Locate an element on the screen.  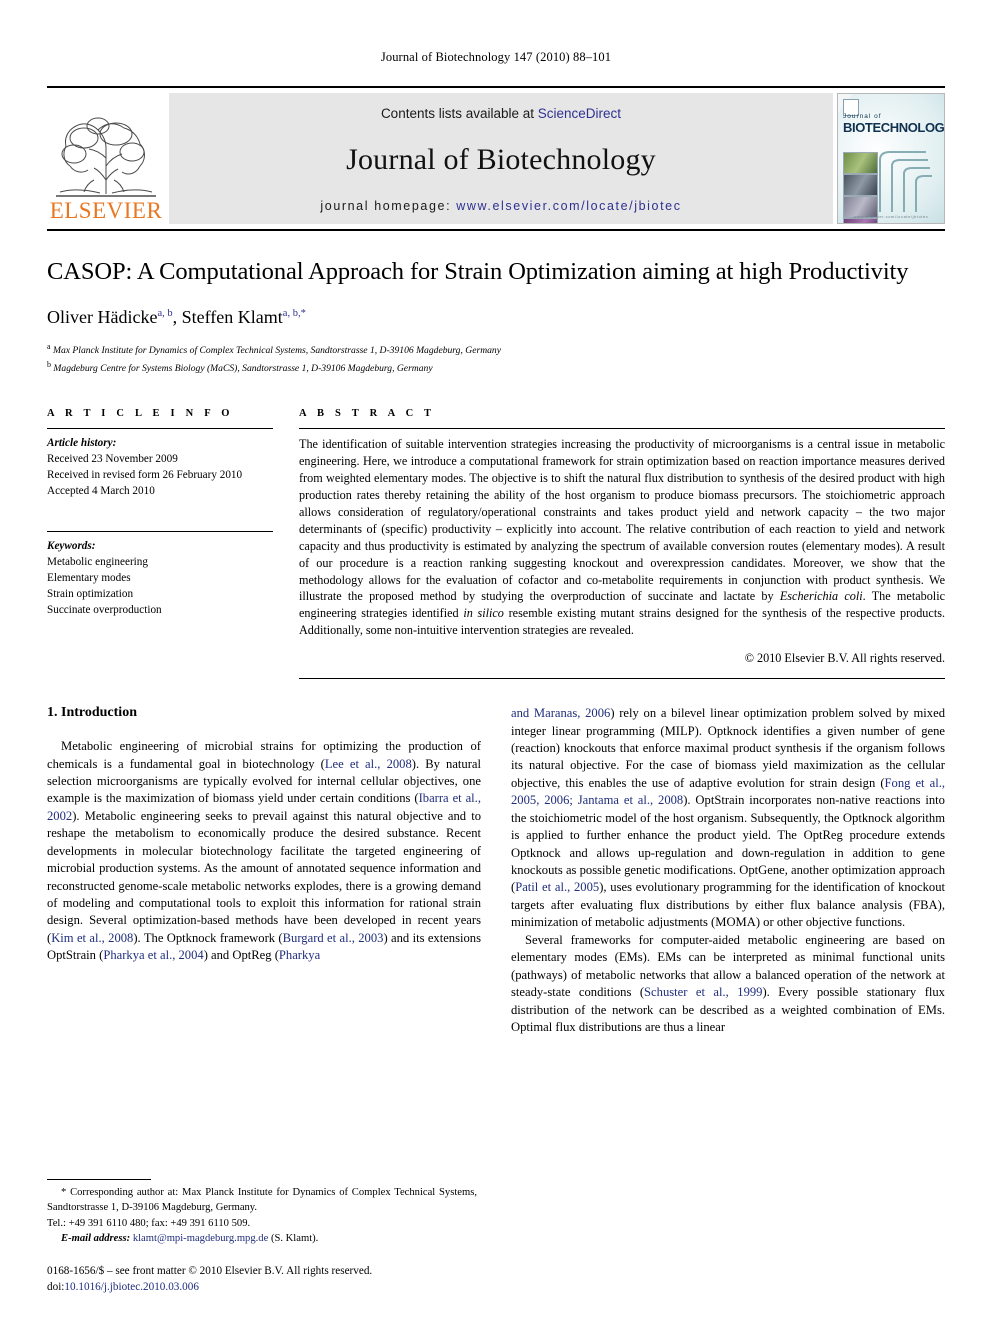
citation-link: Lee et al., 2008 is located at coordinates (368, 764).